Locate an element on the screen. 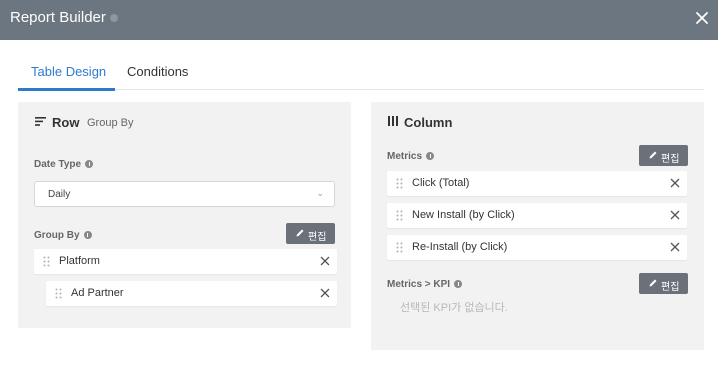 The height and width of the screenshot is (366, 718). group-by-label-text: Group By is located at coordinates (57, 235).